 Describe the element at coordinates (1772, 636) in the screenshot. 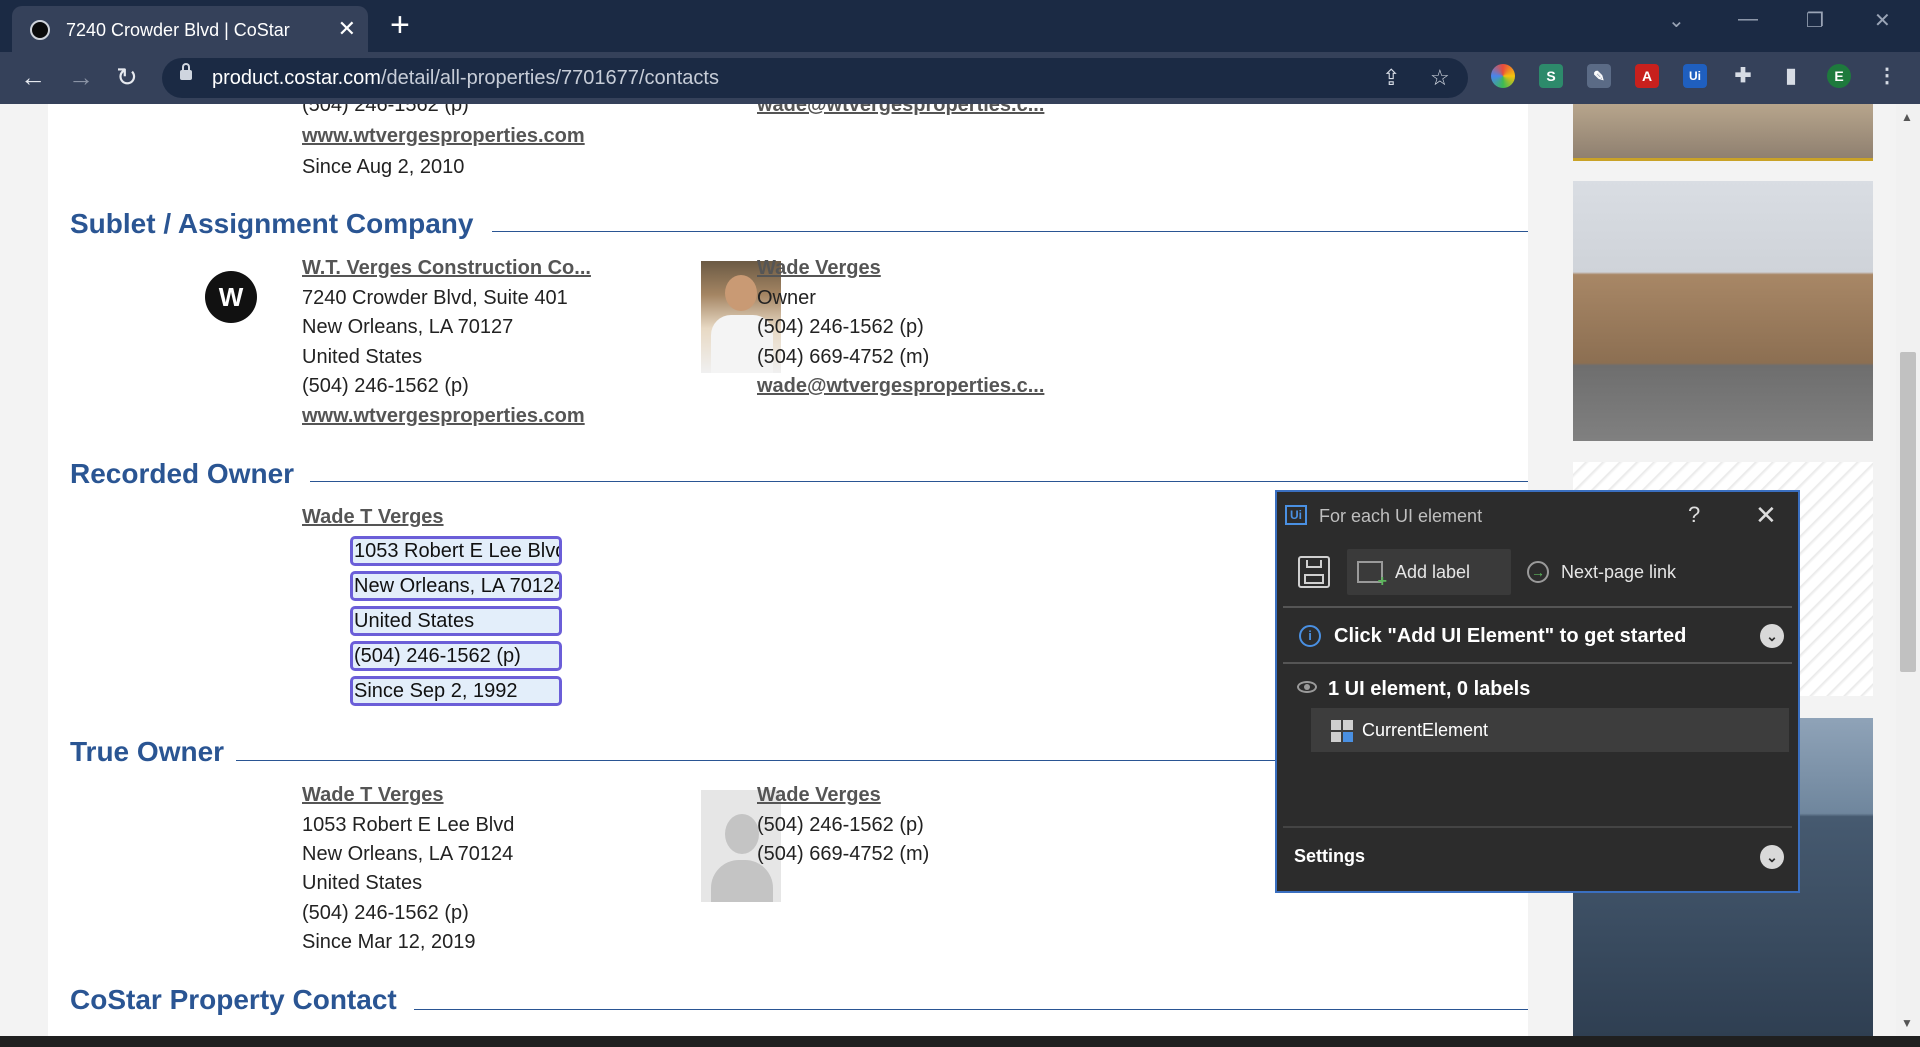

I see `info-expand-chevron-icon: ⌄` at that location.